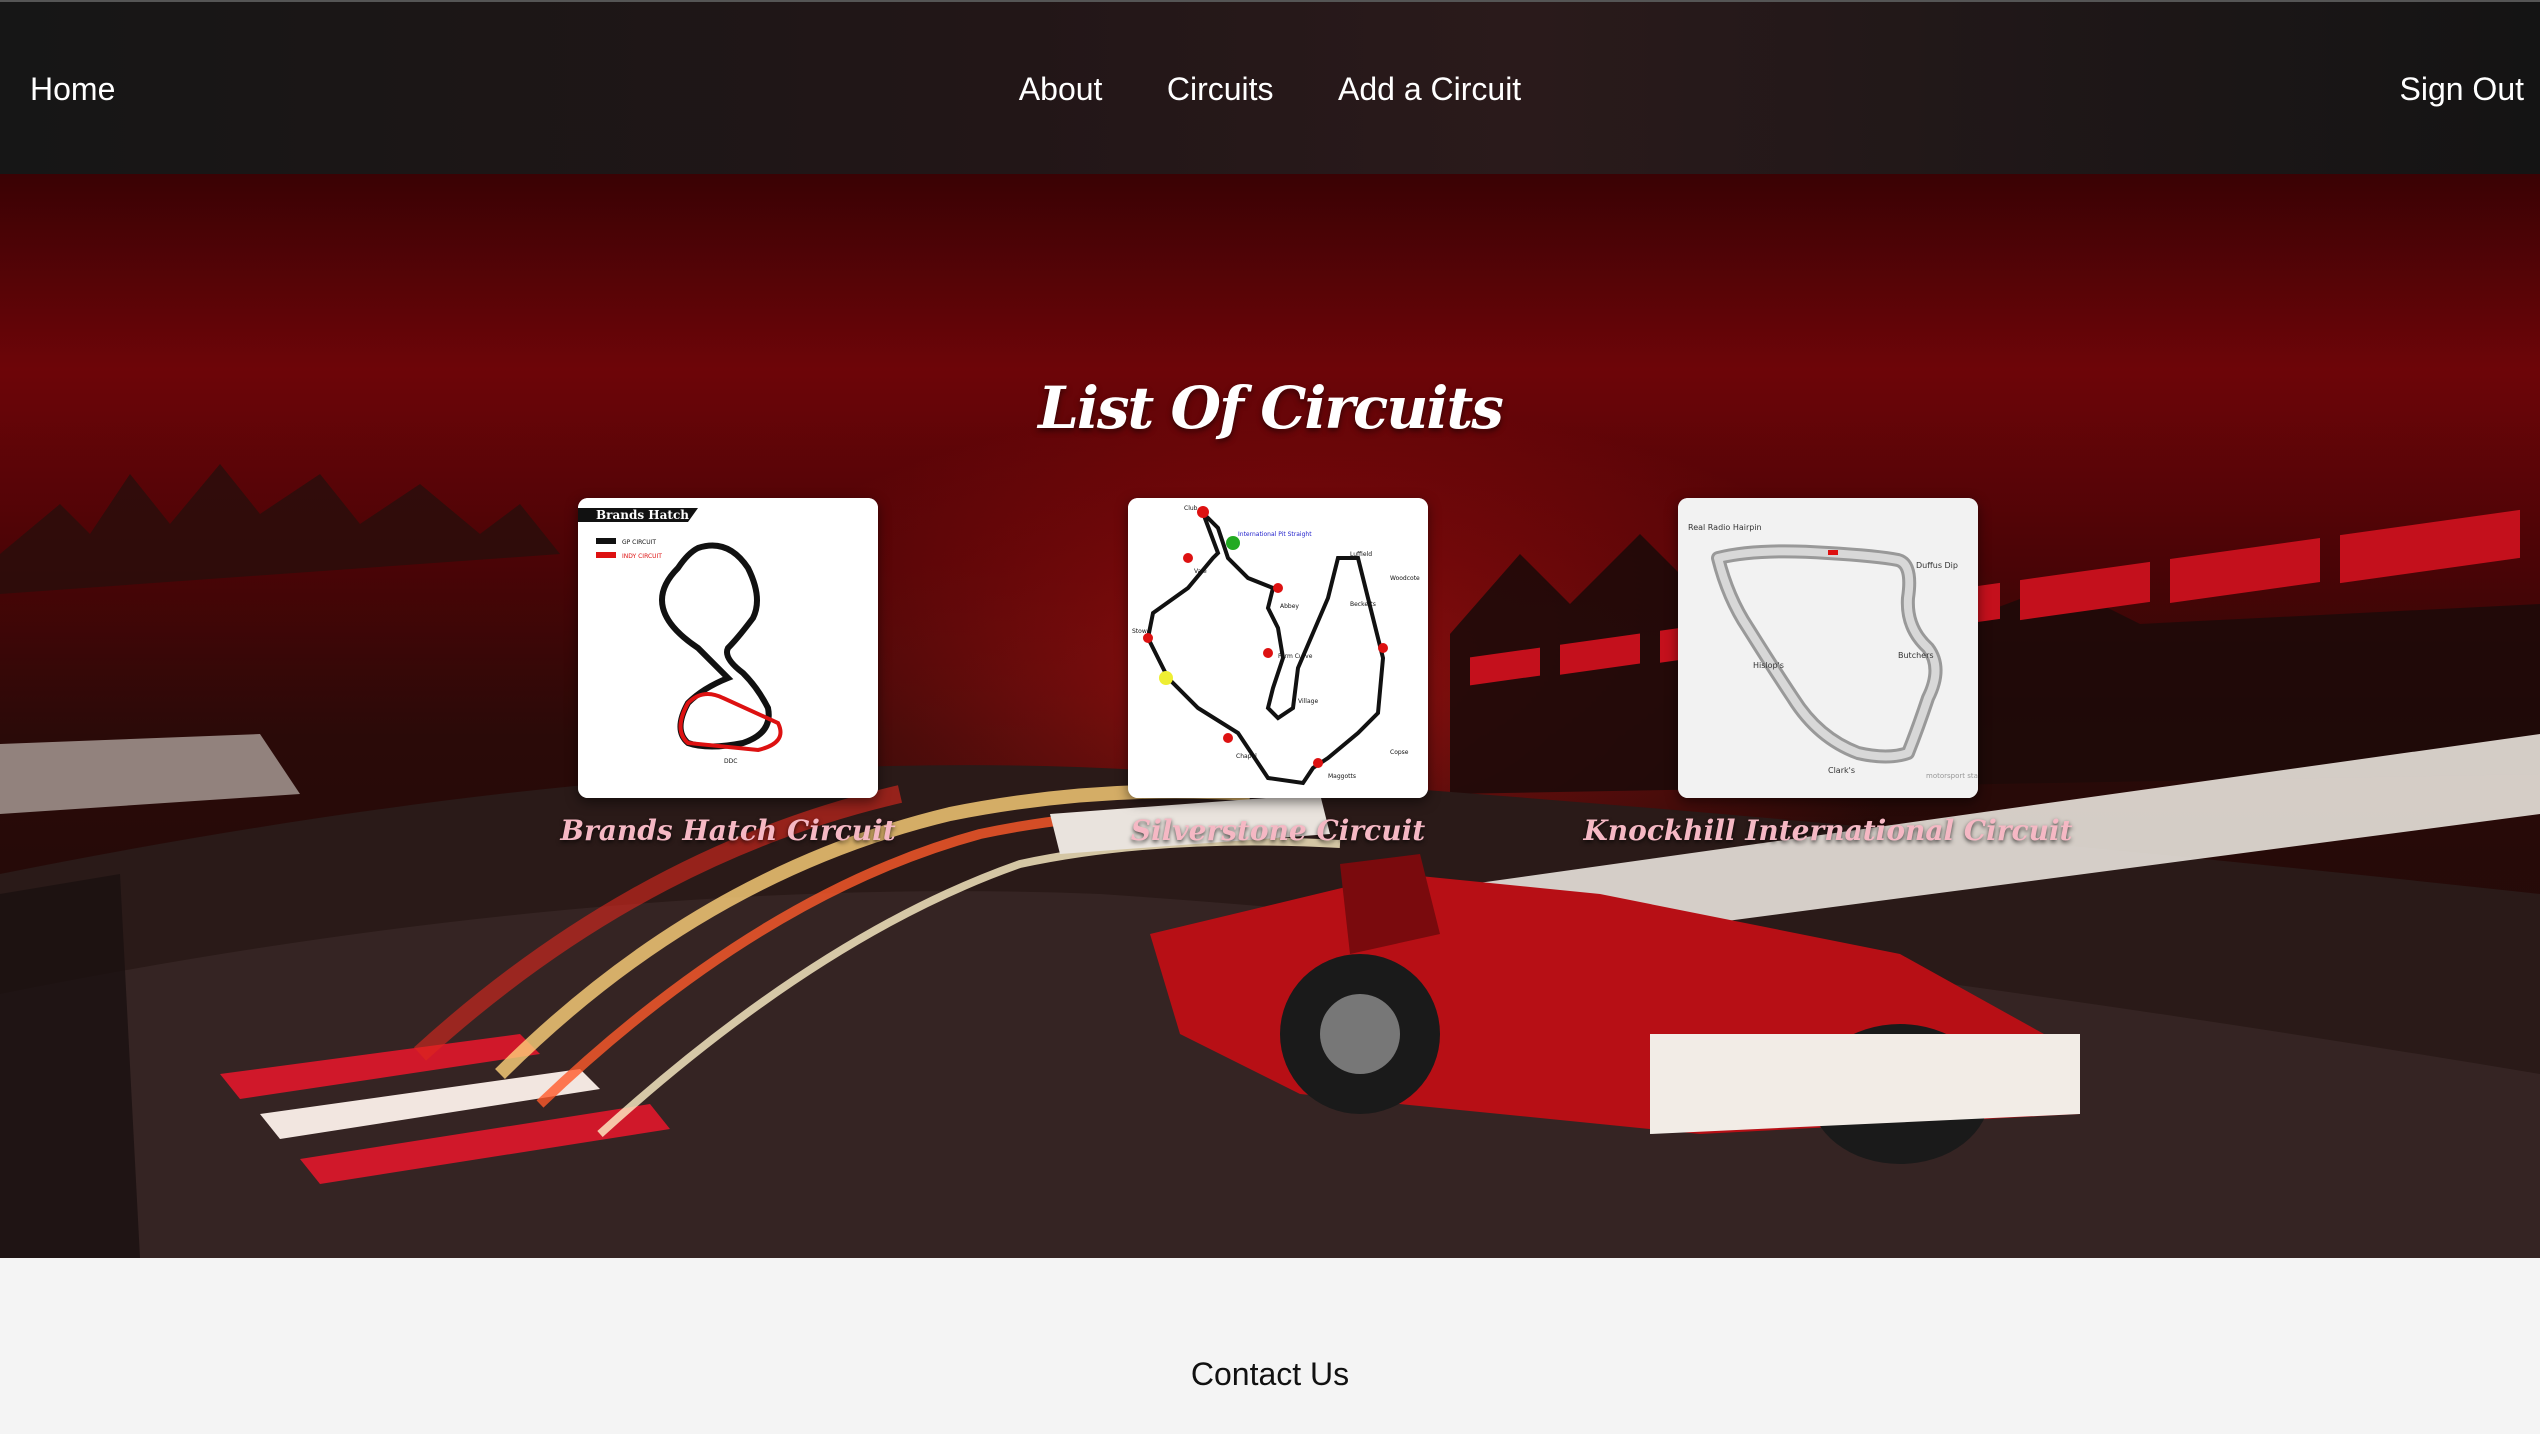  What do you see at coordinates (1191, 508) in the screenshot?
I see `label-club: Club` at bounding box center [1191, 508].